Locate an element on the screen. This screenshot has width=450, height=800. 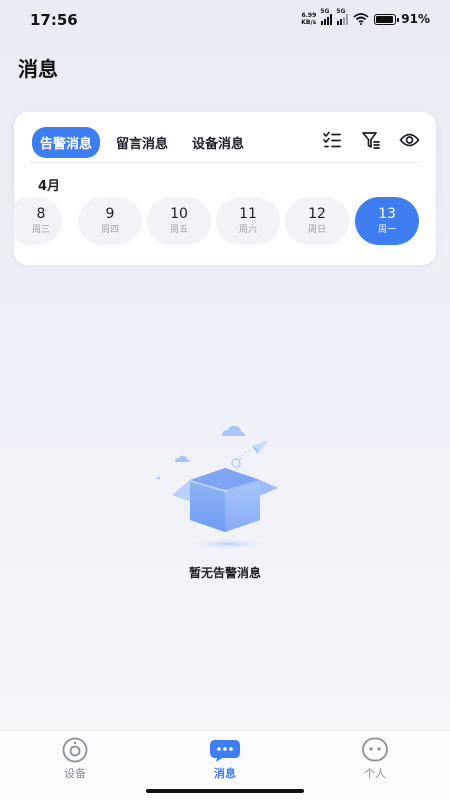
status-bar: 17:56 6.99 KB/s 5G 5G 91% is located at coordinates (225, 20).